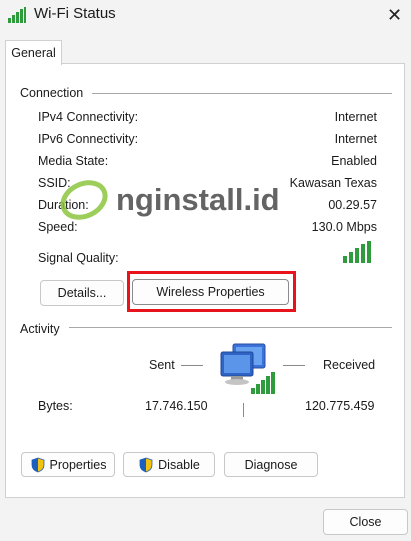  What do you see at coordinates (242, 93) in the screenshot?
I see `connection-divider` at bounding box center [242, 93].